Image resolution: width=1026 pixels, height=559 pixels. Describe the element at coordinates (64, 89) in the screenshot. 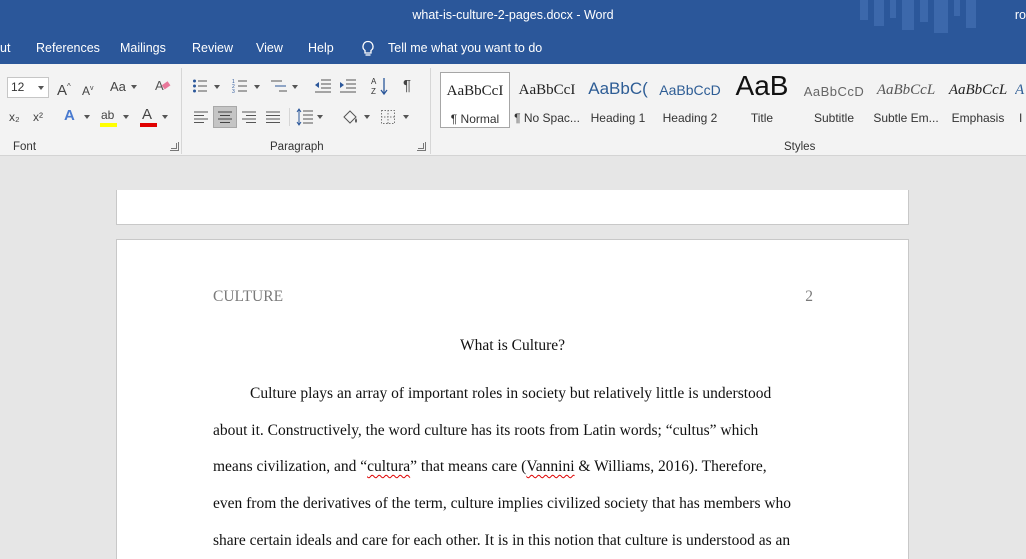

I see `grow-font-icon: A^` at that location.